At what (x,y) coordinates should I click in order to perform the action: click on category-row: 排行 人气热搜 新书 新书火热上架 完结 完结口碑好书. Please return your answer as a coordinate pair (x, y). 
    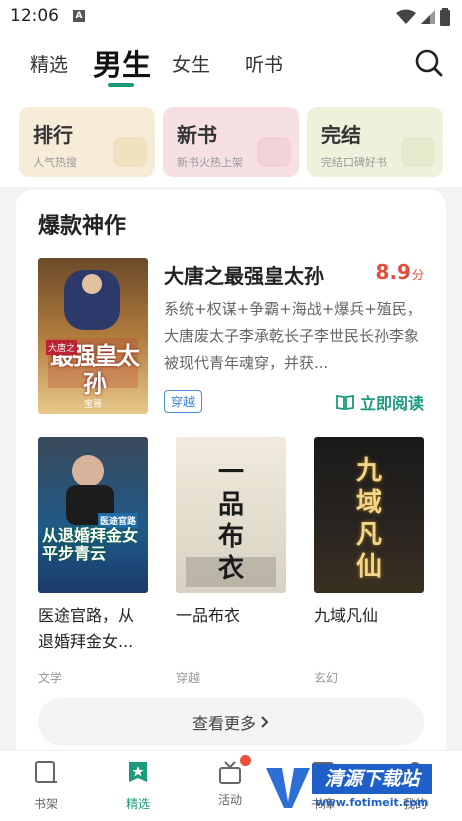
    Looking at the image, I should click on (231, 143).